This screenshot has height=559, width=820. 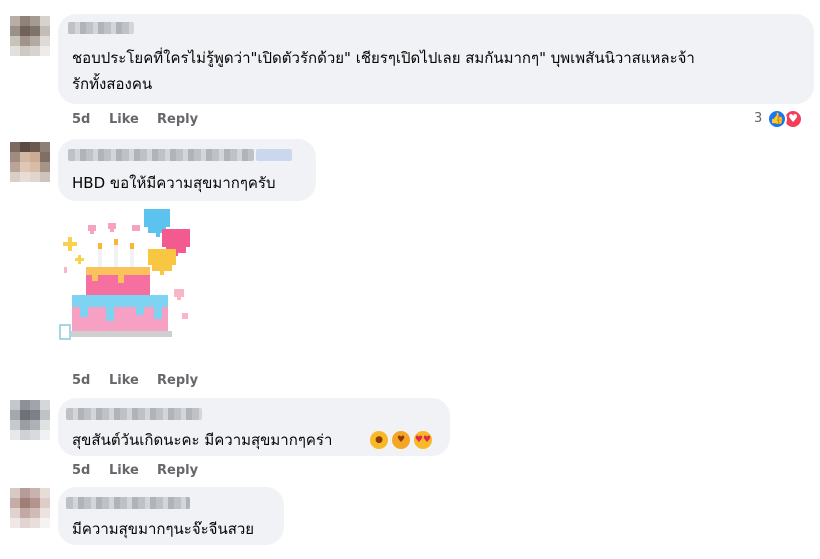 I want to click on comment-bubble: HBD ขอให้มีความสุขมากๆครับ, so click(x=187, y=170).